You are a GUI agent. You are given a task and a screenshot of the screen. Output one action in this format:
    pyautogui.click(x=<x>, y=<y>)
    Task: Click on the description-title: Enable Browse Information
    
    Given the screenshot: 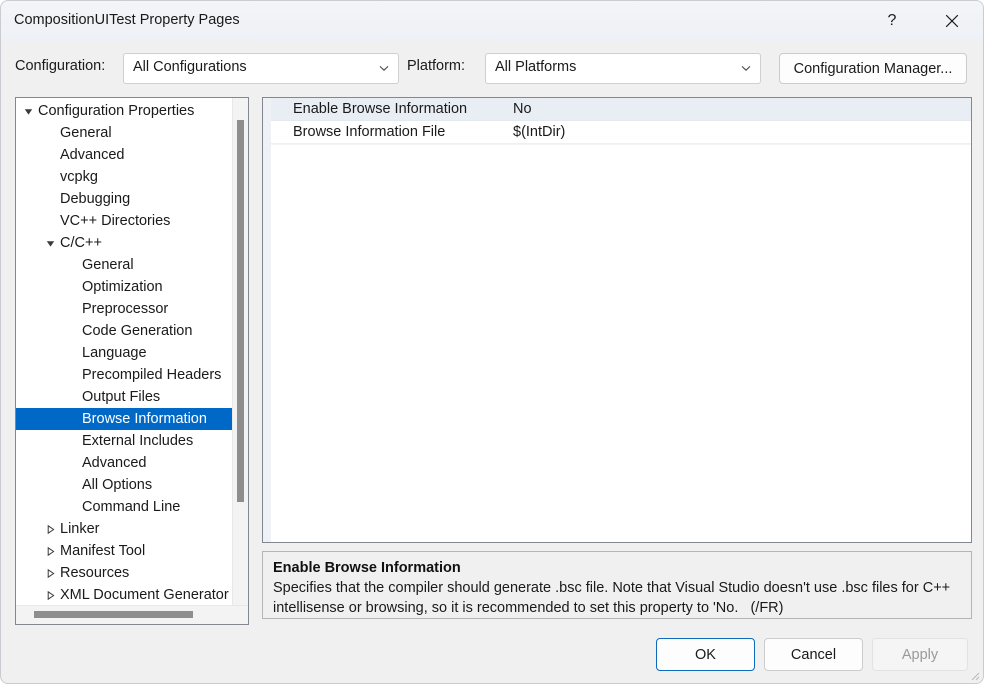 What is the action you would take?
    pyautogui.click(x=367, y=568)
    